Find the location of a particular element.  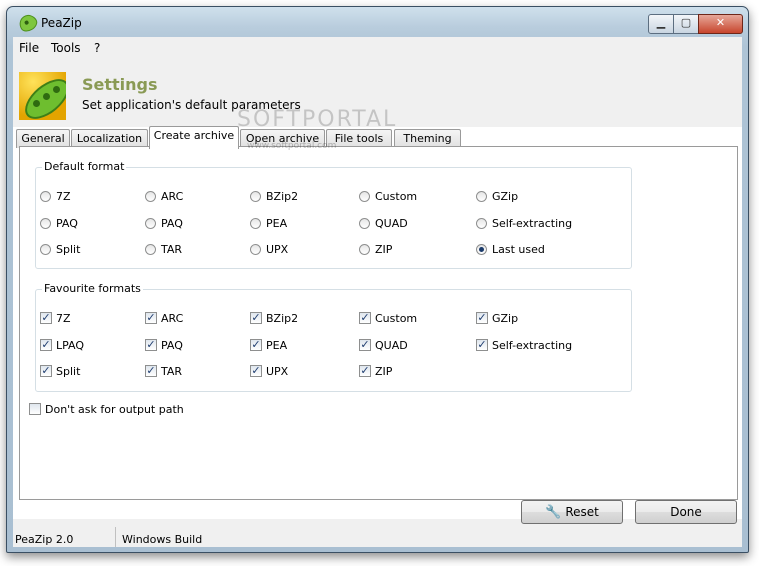

menu-tools: Tools is located at coordinates (66, 48).